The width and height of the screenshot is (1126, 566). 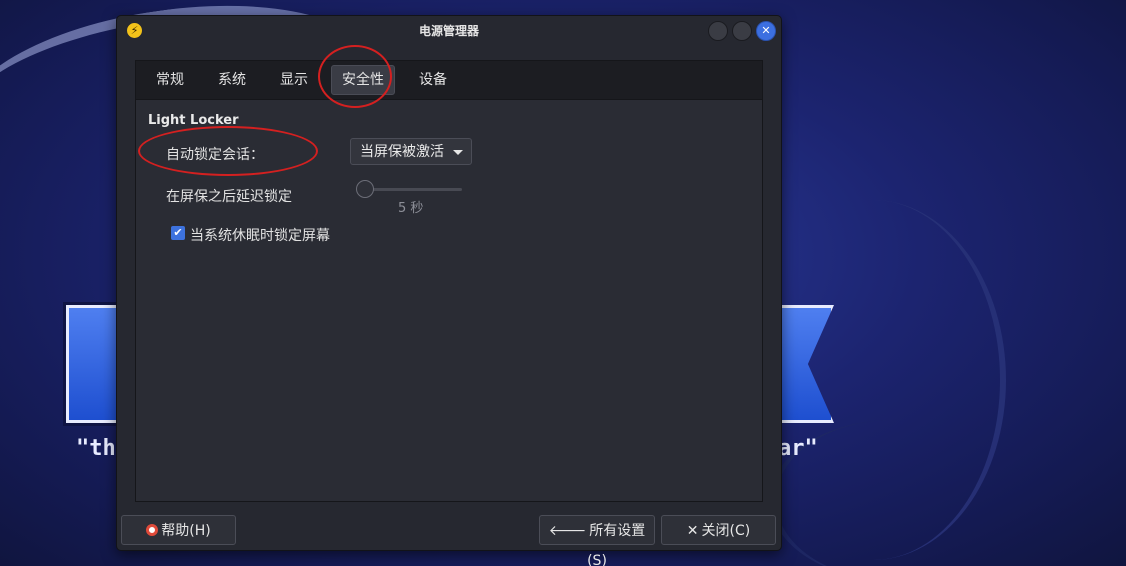 I want to click on close-button: ✕, so click(x=766, y=31).